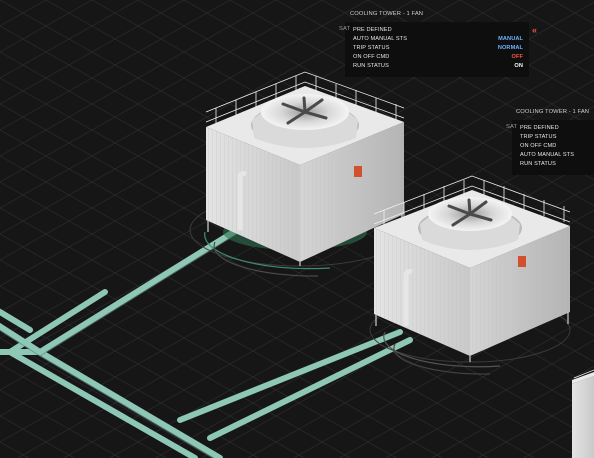 This screenshot has width=594, height=458. What do you see at coordinates (438, 39) in the screenshot?
I see `tower-1-row-auto-manual: AUTO MANUAL STS MANUAL` at bounding box center [438, 39].